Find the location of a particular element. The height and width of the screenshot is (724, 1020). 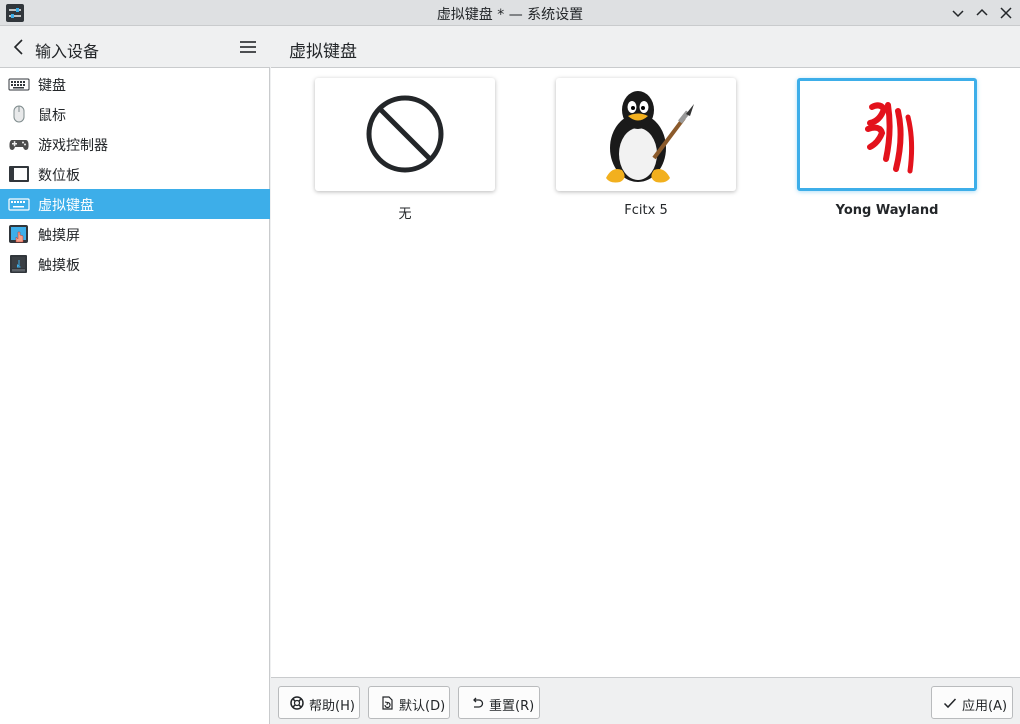

yong-logo-icon is located at coordinates (890, 138).